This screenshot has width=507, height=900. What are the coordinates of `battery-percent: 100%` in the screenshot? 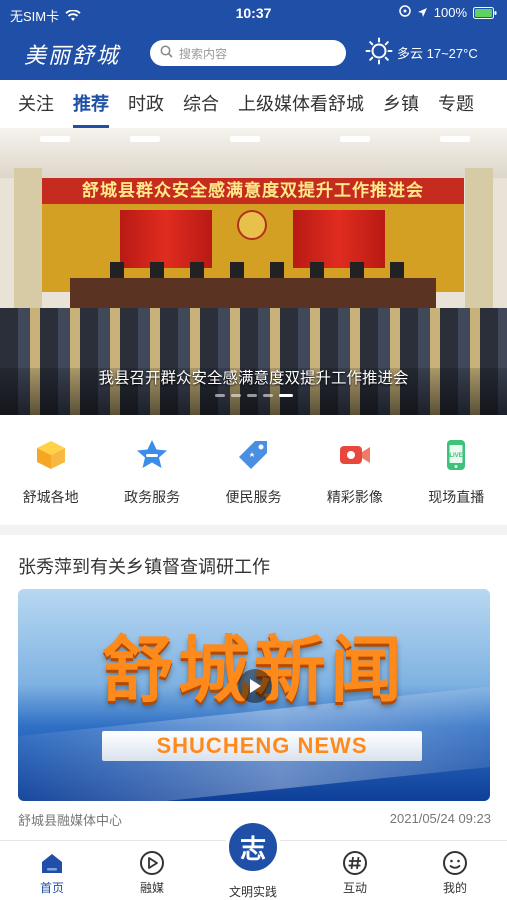 It's located at (450, 12).